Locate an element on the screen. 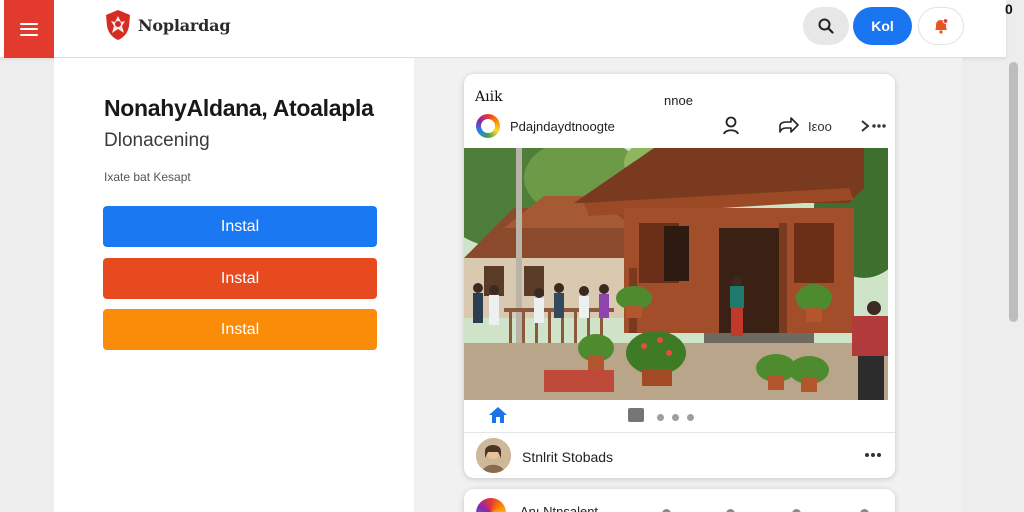 This screenshot has width=1024, height=512. menu-button is located at coordinates (29, 29).